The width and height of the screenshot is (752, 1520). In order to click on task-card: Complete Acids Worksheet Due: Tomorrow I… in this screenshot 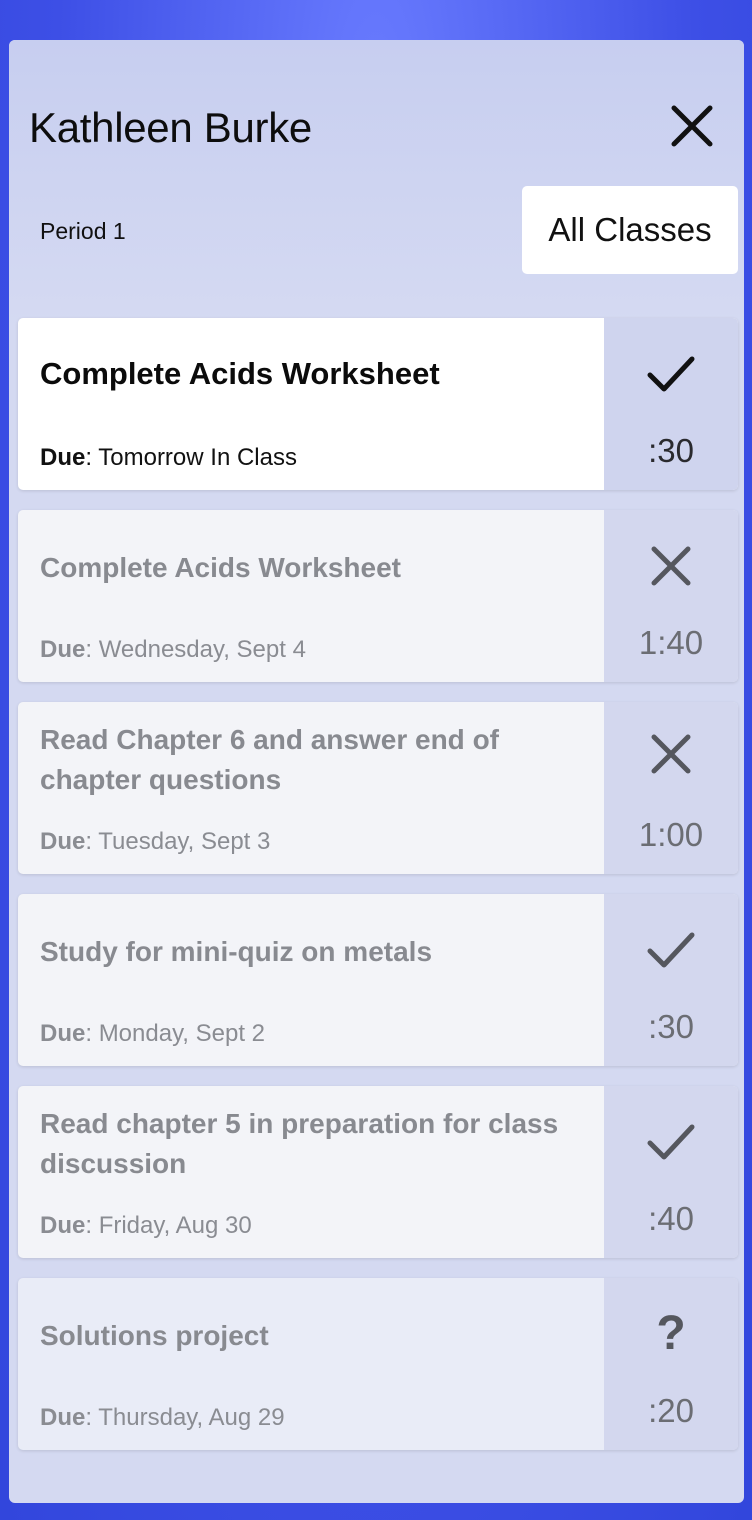, I will do `click(378, 404)`.